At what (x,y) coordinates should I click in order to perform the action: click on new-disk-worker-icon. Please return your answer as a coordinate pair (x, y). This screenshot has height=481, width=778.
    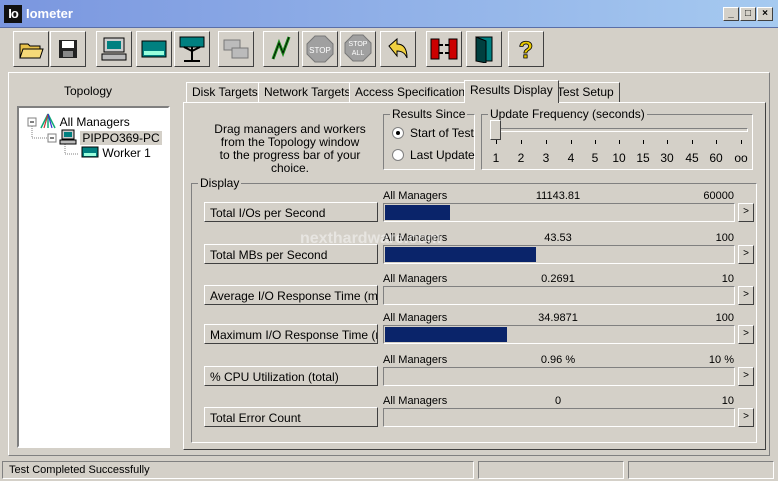
    Looking at the image, I should click on (154, 49).